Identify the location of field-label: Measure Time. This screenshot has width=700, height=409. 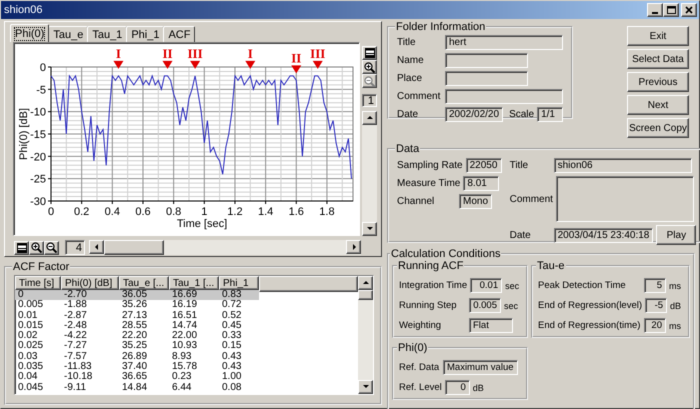
(429, 183).